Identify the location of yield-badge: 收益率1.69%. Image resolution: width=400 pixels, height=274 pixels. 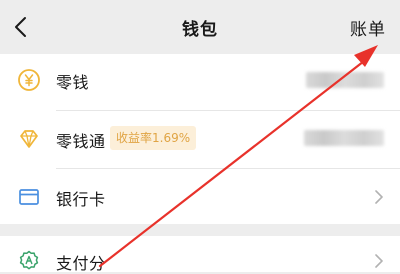
(153, 138).